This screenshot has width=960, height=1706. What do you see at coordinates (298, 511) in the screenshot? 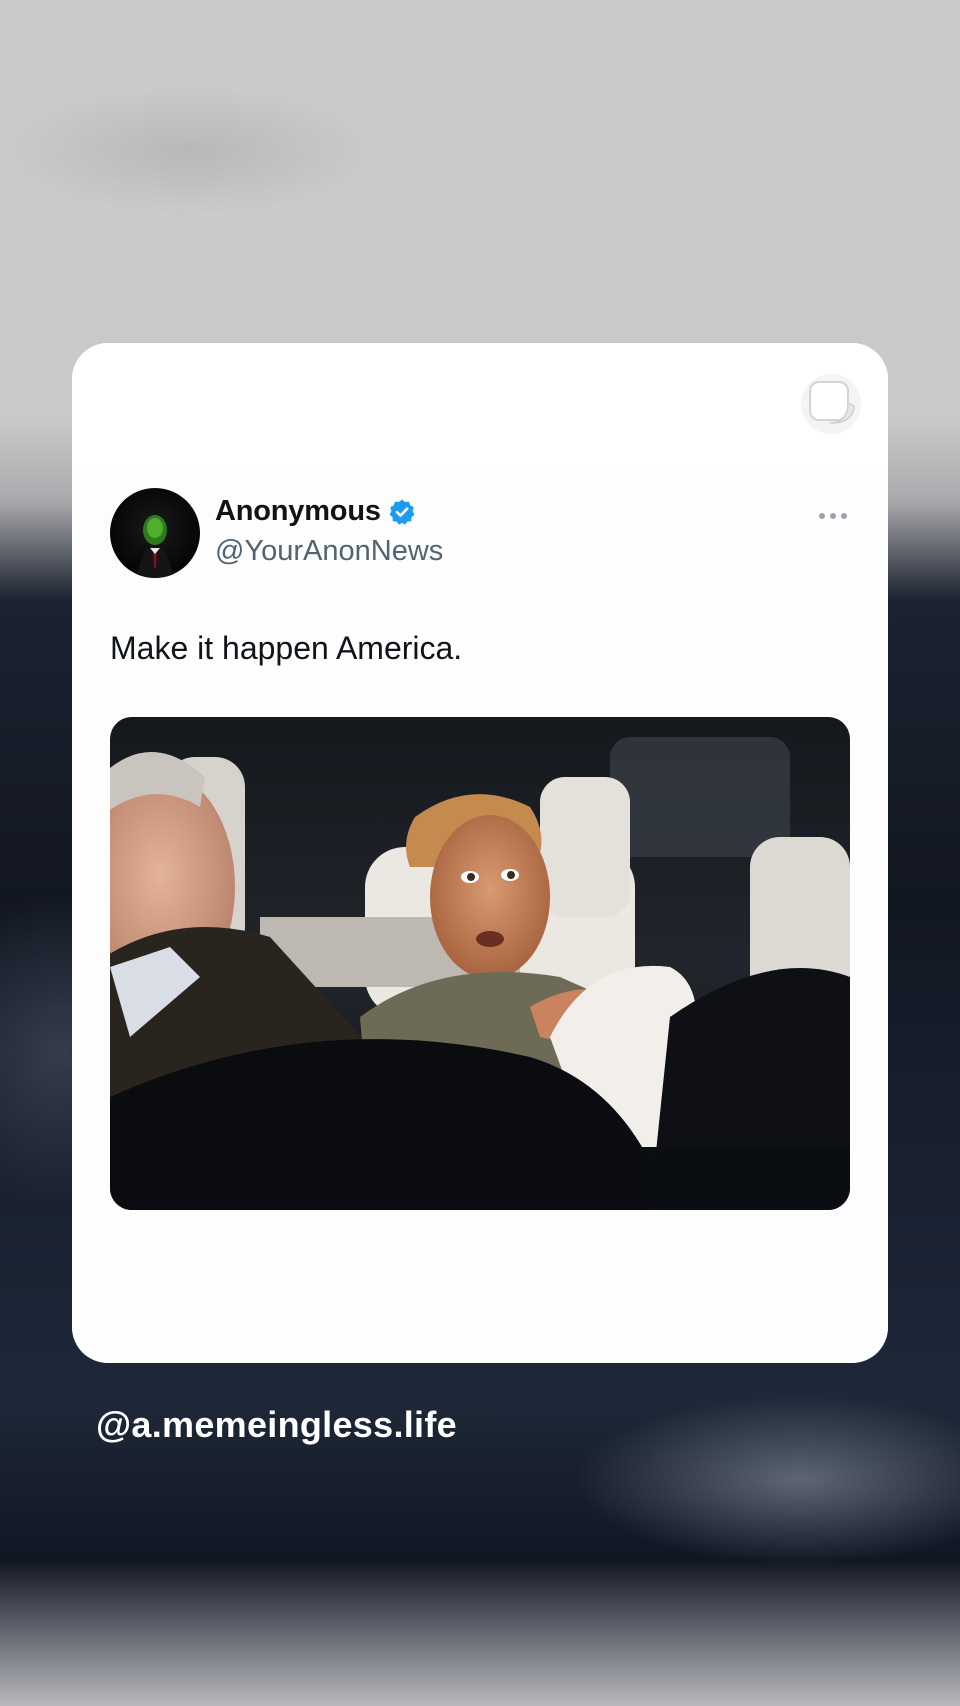
I see `author-name: Anonymous` at bounding box center [298, 511].